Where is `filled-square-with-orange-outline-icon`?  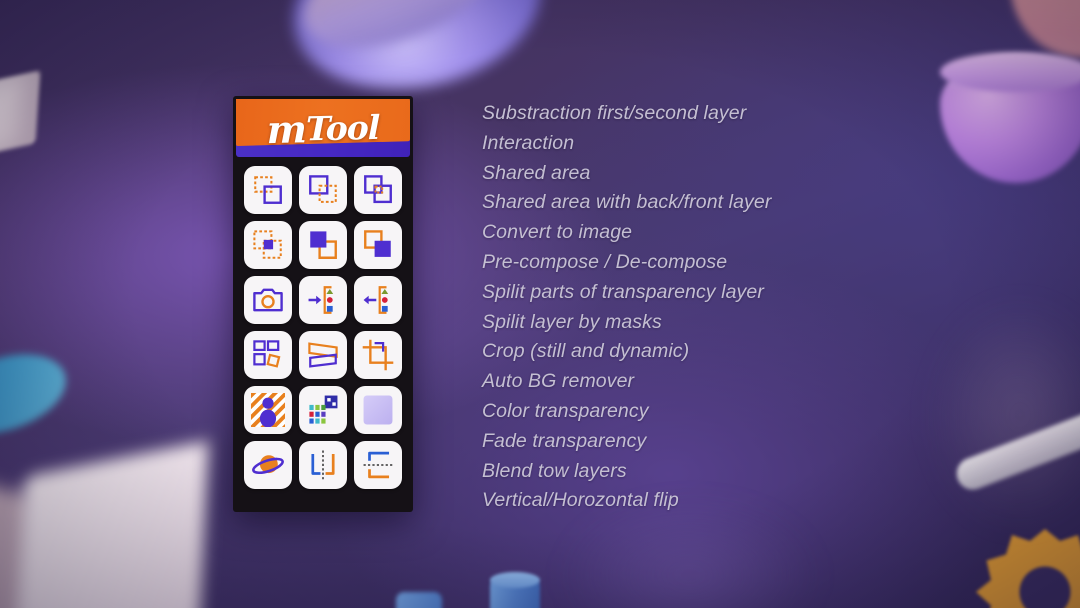
filled-square-with-orange-outline-icon is located at coordinates (323, 245).